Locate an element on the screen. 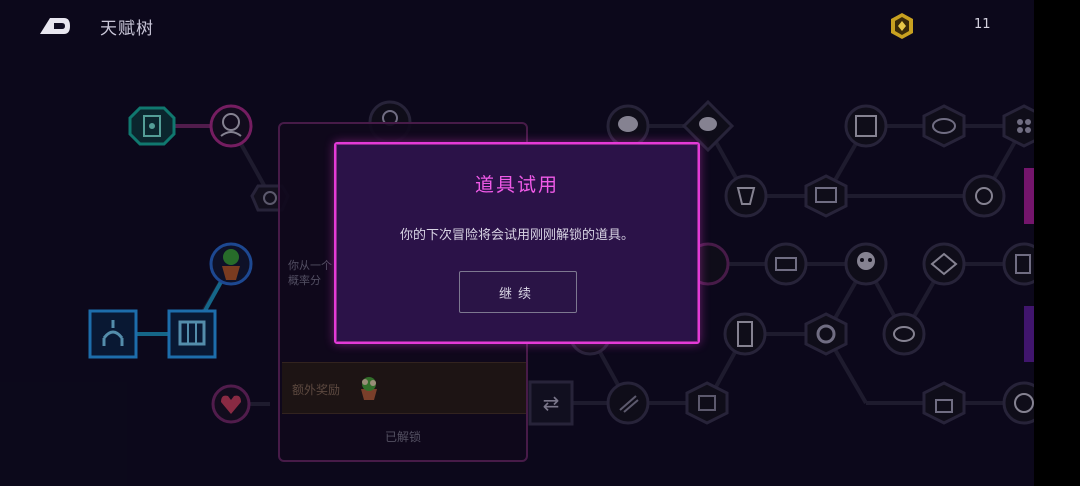 This screenshot has height=486, width=1080. gem-coin-icon is located at coordinates (902, 26).